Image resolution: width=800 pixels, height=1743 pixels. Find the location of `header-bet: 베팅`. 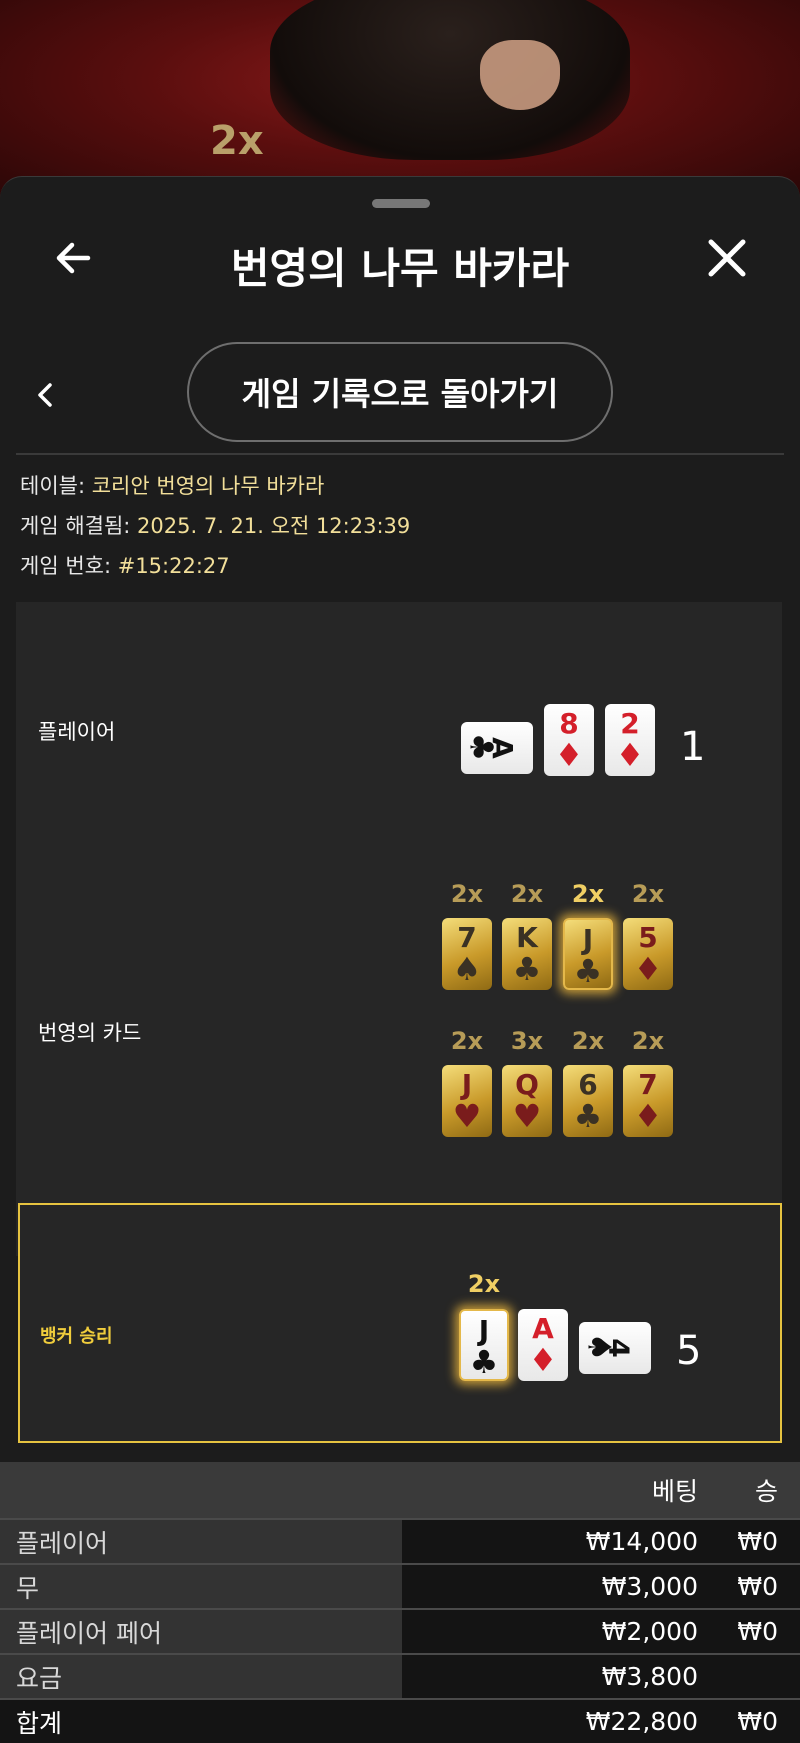

header-bet: 베팅 is located at coordinates (674, 1491).